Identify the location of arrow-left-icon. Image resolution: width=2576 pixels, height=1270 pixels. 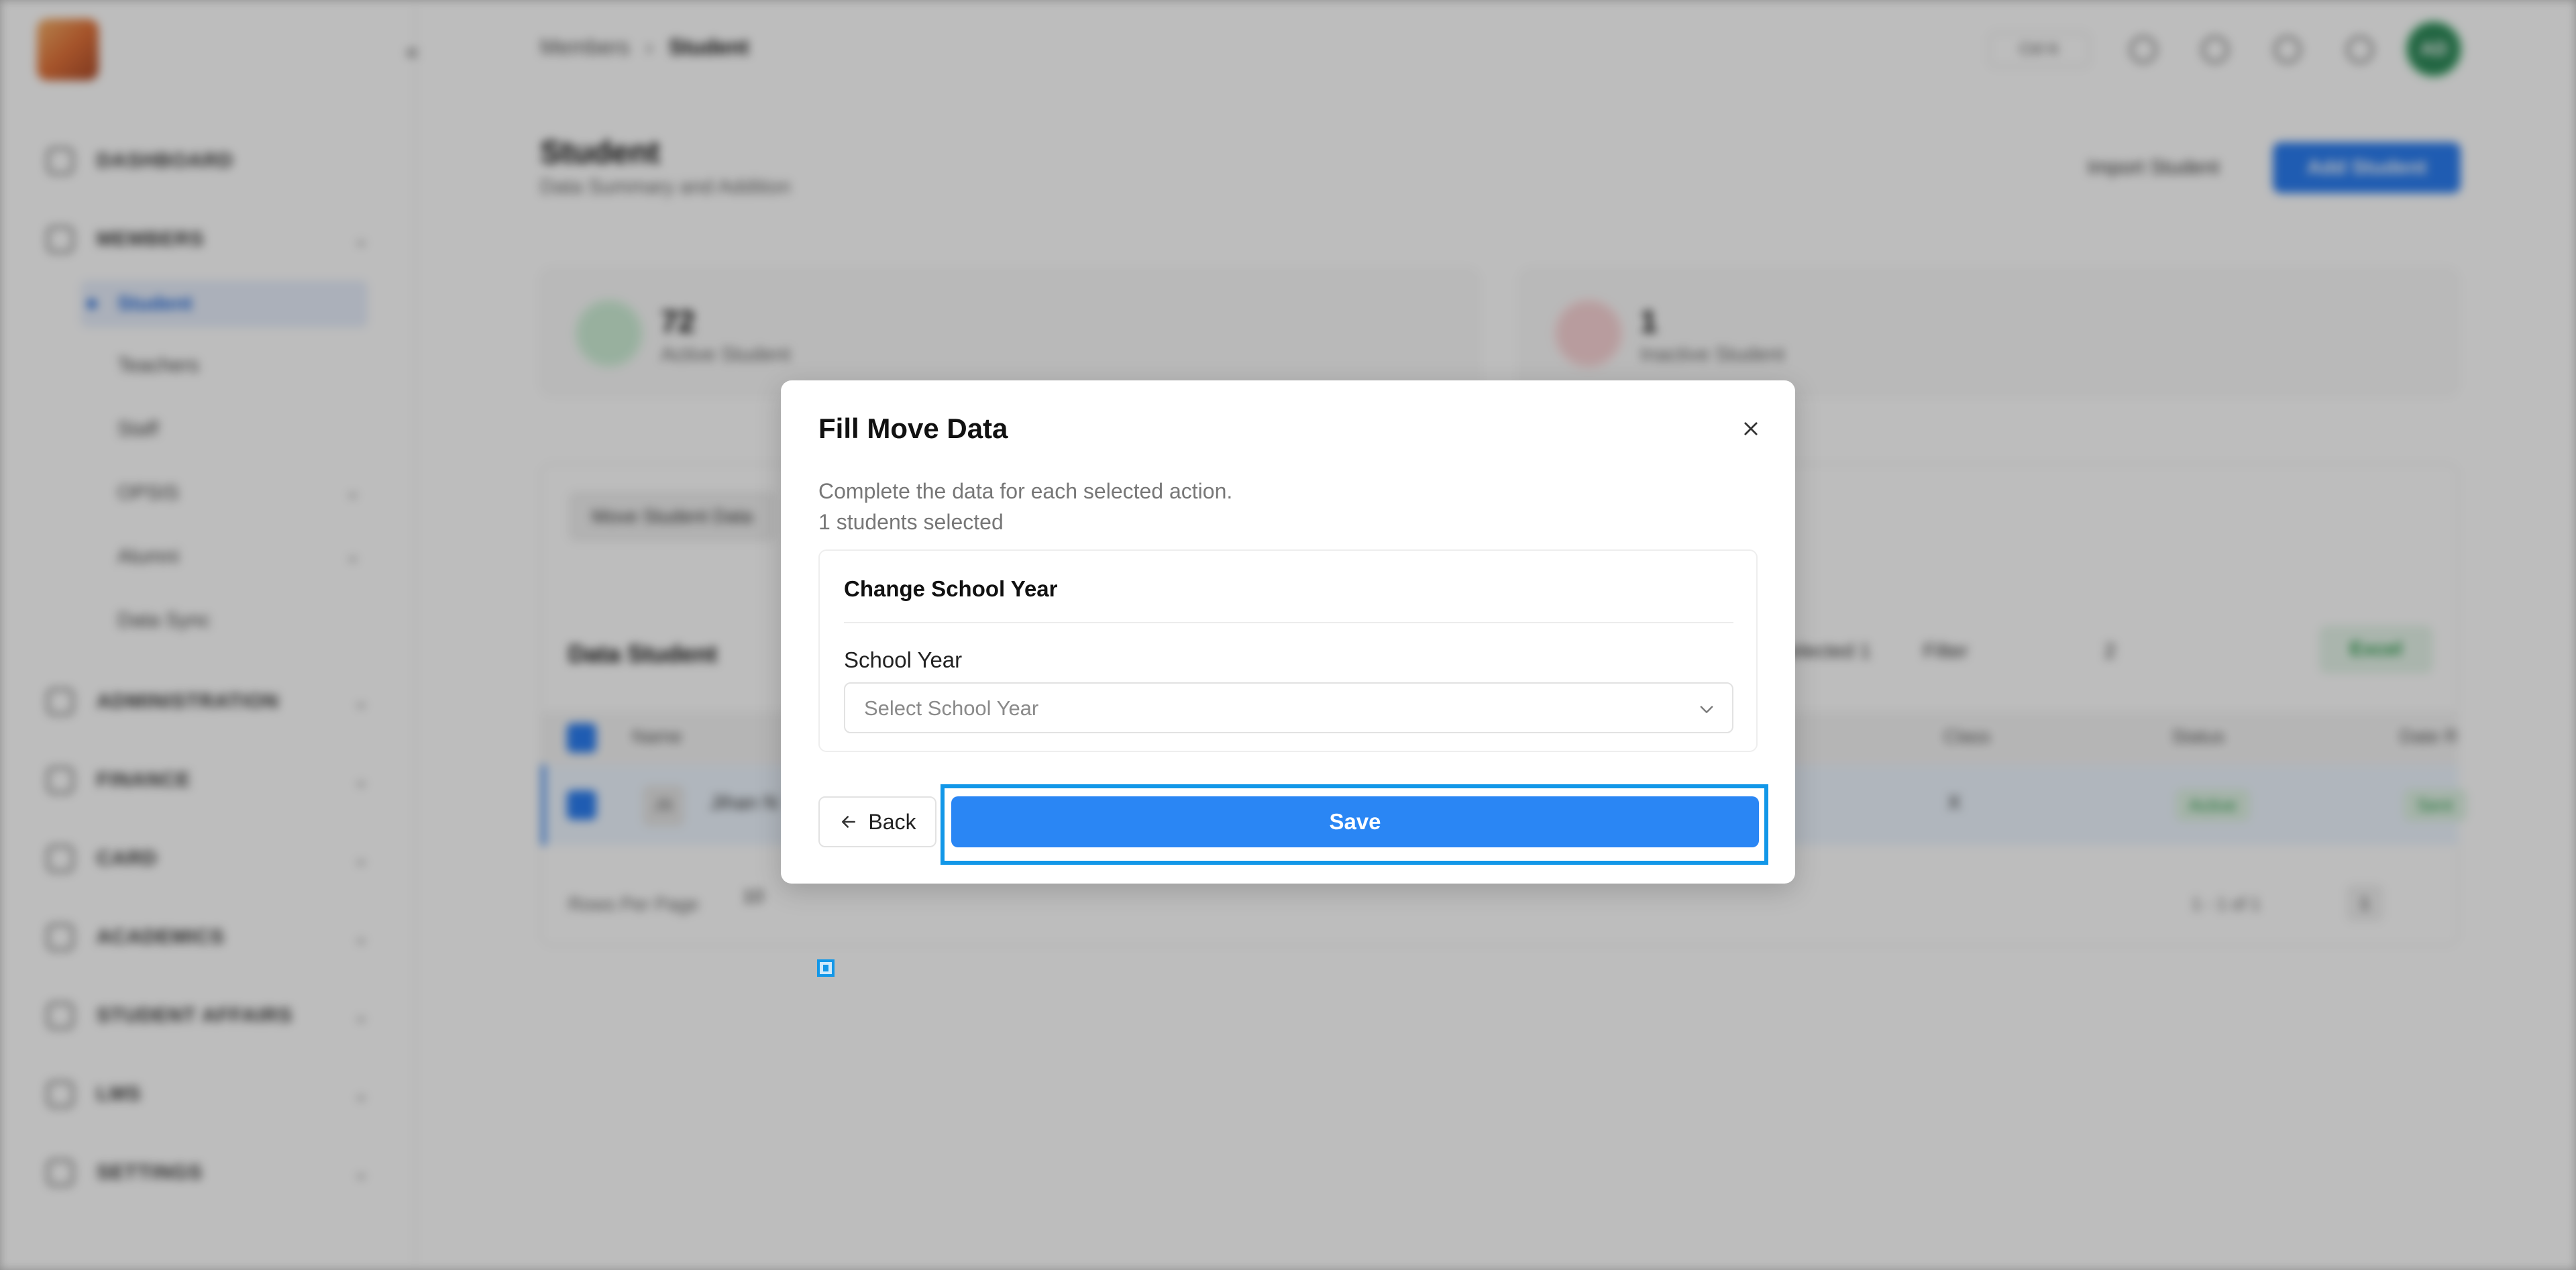
(849, 822).